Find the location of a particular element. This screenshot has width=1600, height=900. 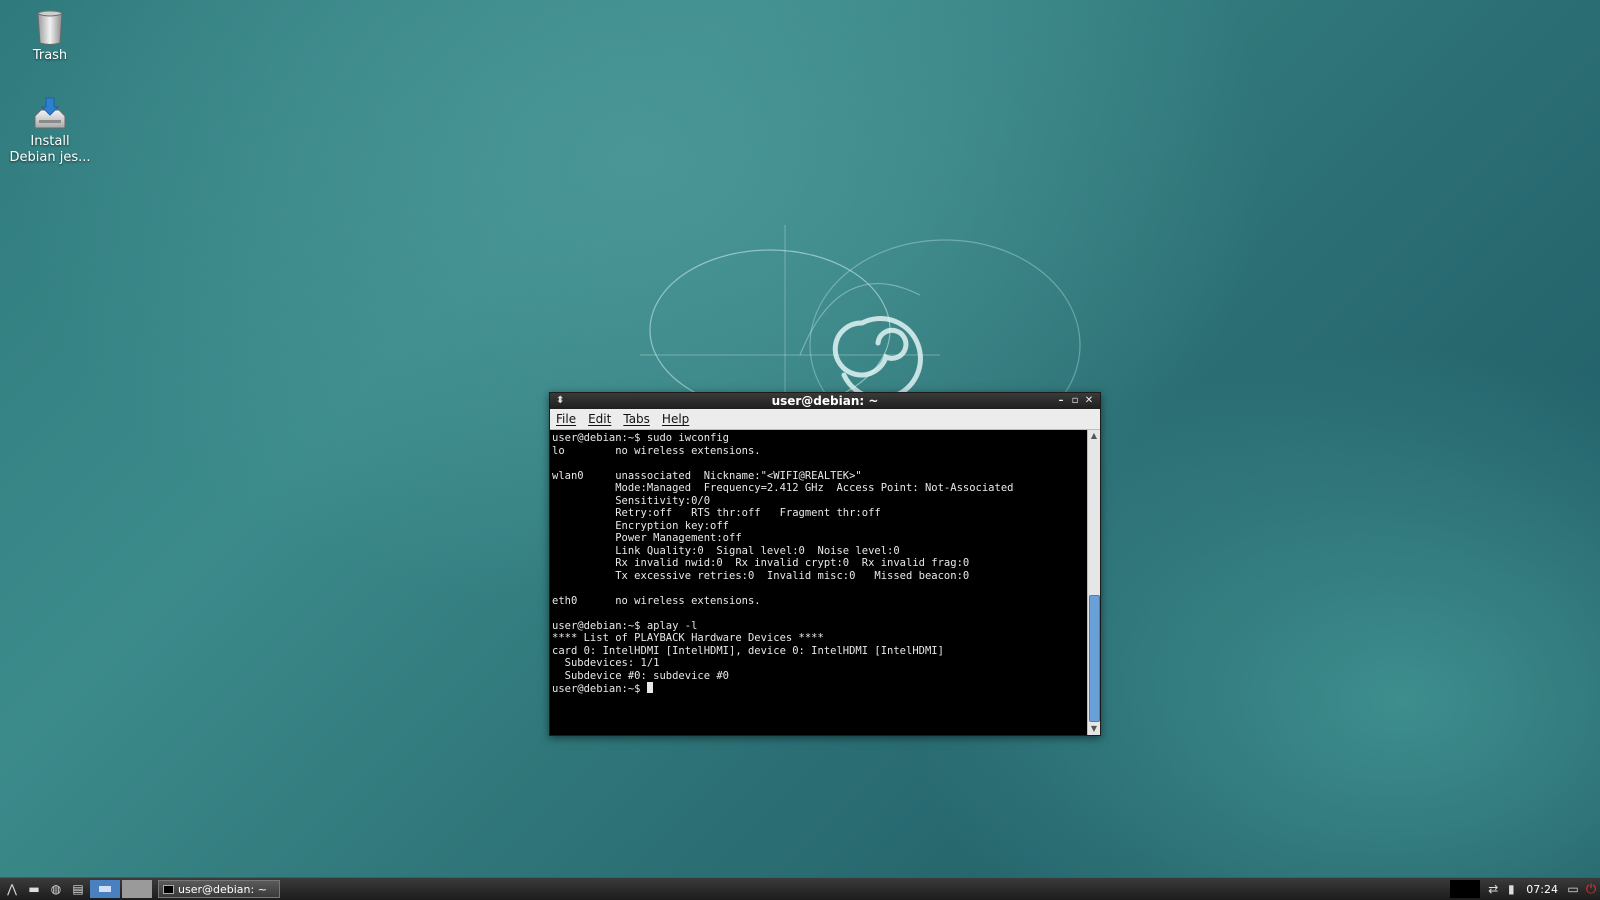

browser-launcher-icon: ◍ is located at coordinates (56, 889).